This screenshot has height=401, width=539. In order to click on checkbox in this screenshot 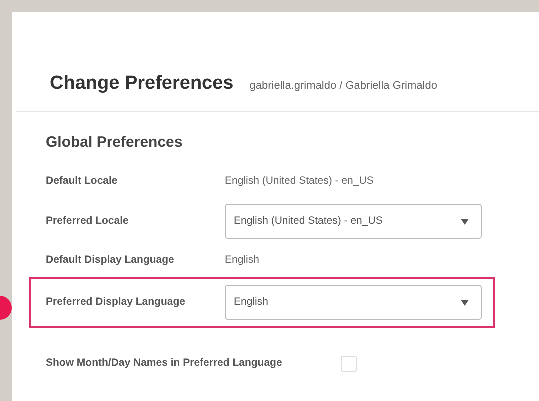, I will do `click(349, 364)`.